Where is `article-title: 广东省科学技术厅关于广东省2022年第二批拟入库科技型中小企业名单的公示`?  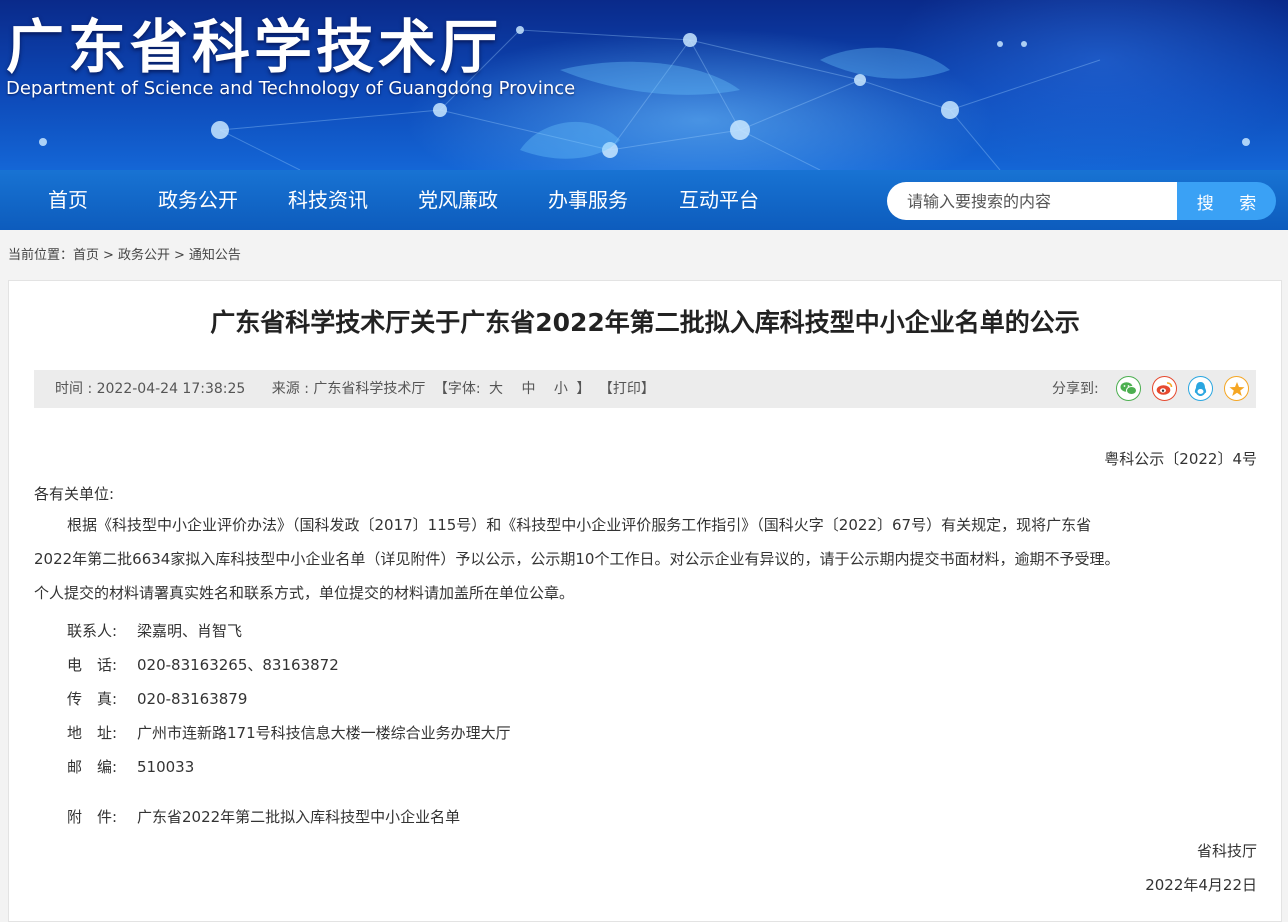
article-title: 广东省科学技术厅关于广东省2022年第二批拟入库科技型中小企业名单的公示 is located at coordinates (645, 322).